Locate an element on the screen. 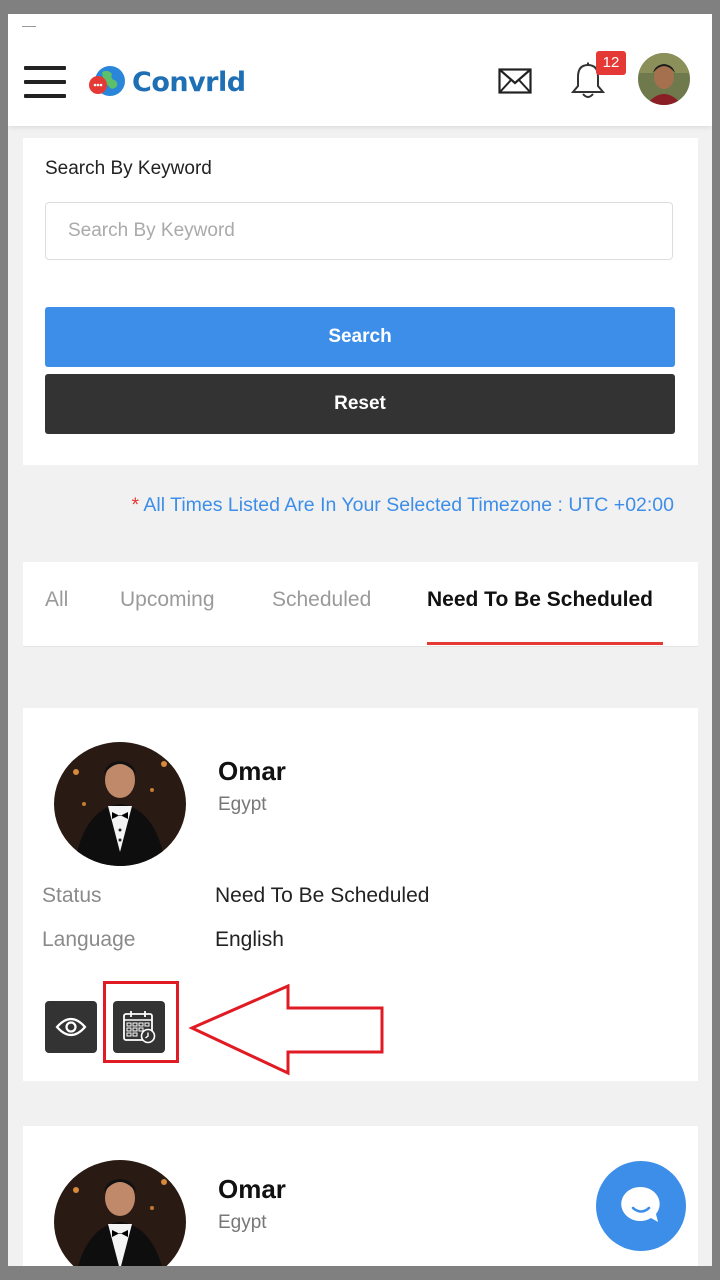  app-logo: Convrld is located at coordinates (167, 82).